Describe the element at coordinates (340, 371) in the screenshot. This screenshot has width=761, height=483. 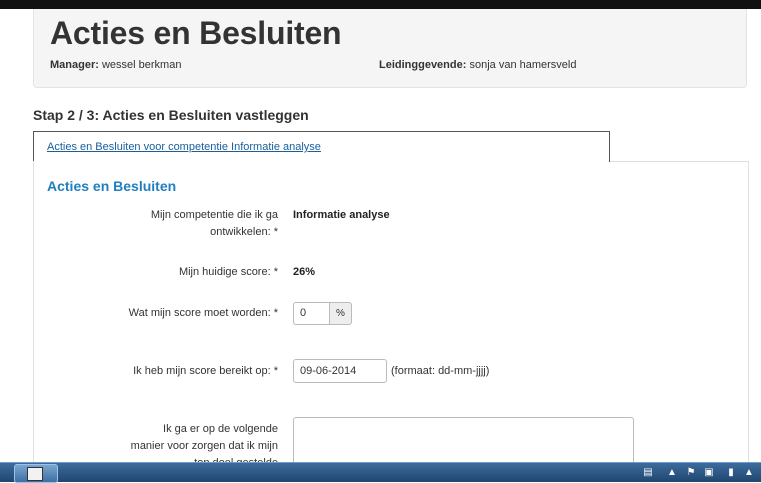
I see `datum-input: 09-06-2014` at that location.